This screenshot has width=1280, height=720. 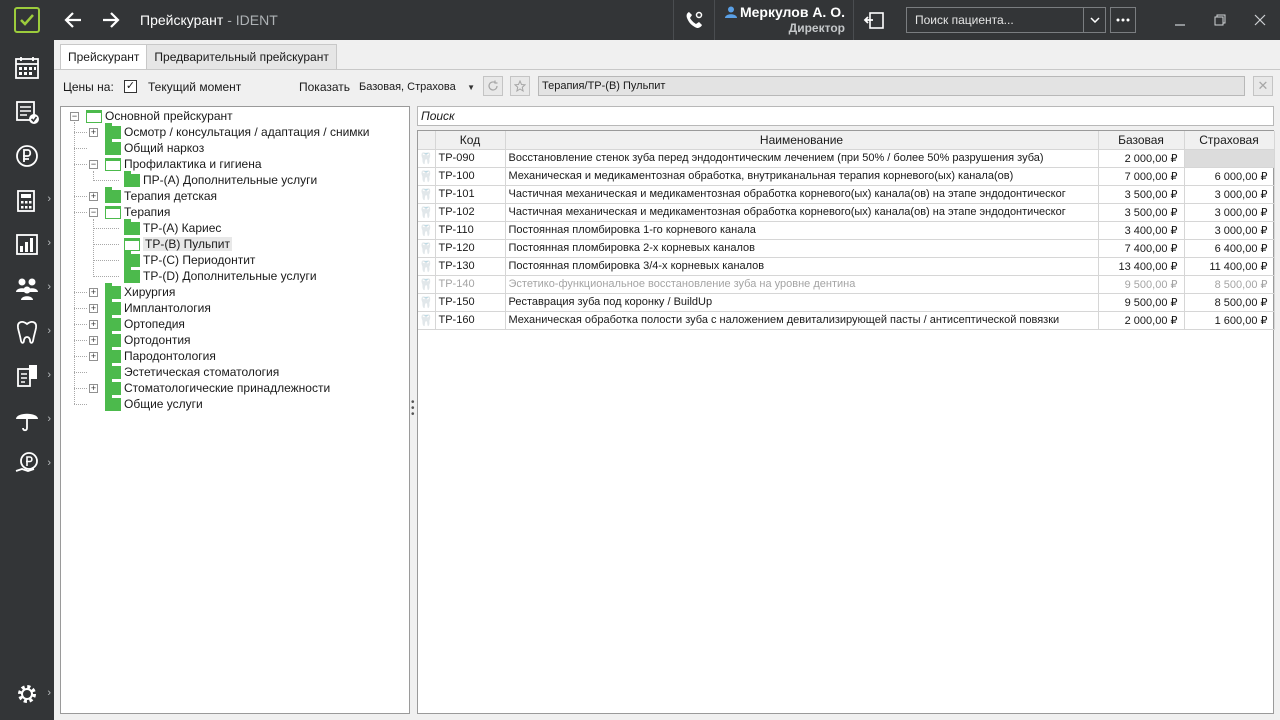 I want to click on tree-node-anesthesia: Общий наркоз, so click(x=154, y=147).